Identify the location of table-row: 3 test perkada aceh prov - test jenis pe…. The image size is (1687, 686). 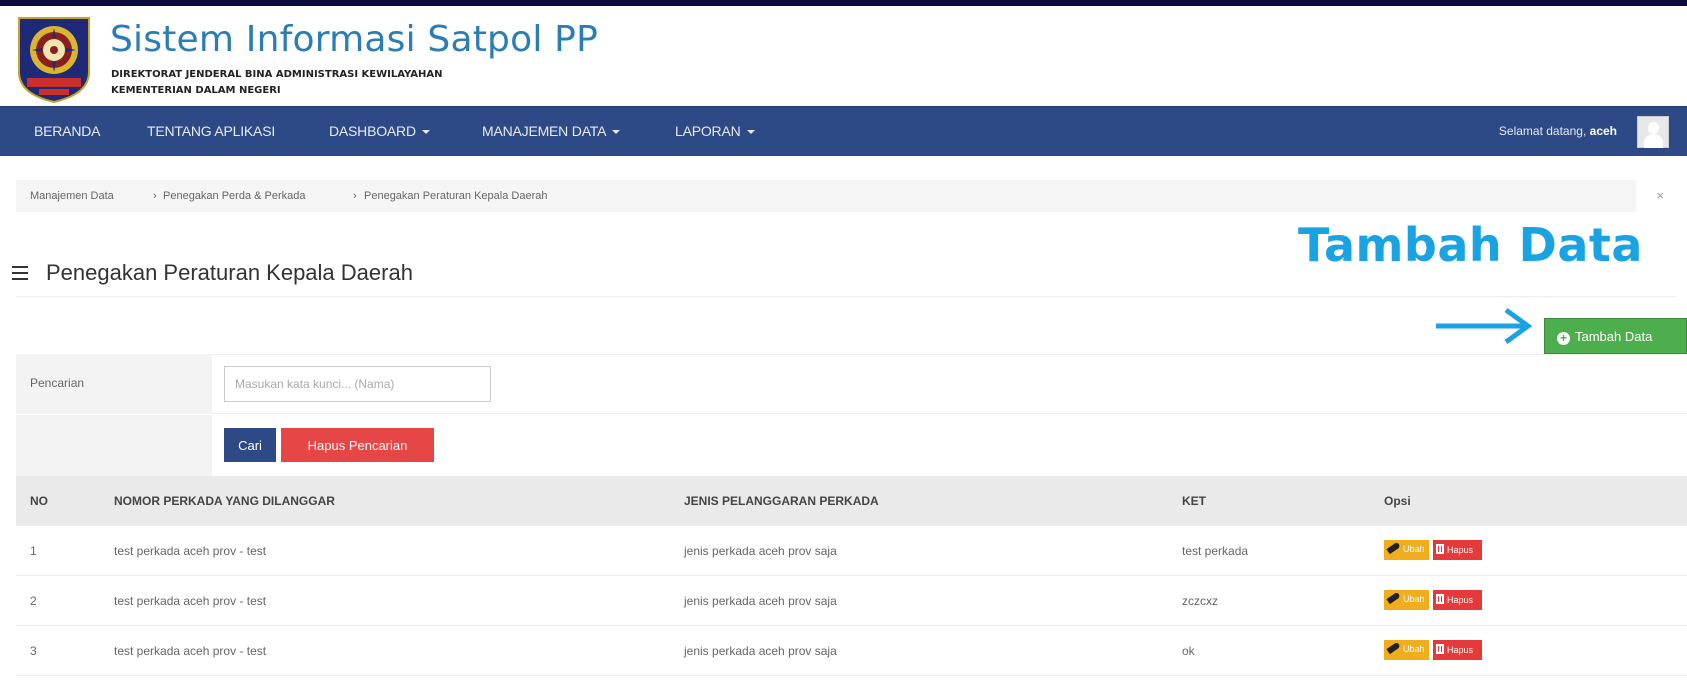
(851, 651).